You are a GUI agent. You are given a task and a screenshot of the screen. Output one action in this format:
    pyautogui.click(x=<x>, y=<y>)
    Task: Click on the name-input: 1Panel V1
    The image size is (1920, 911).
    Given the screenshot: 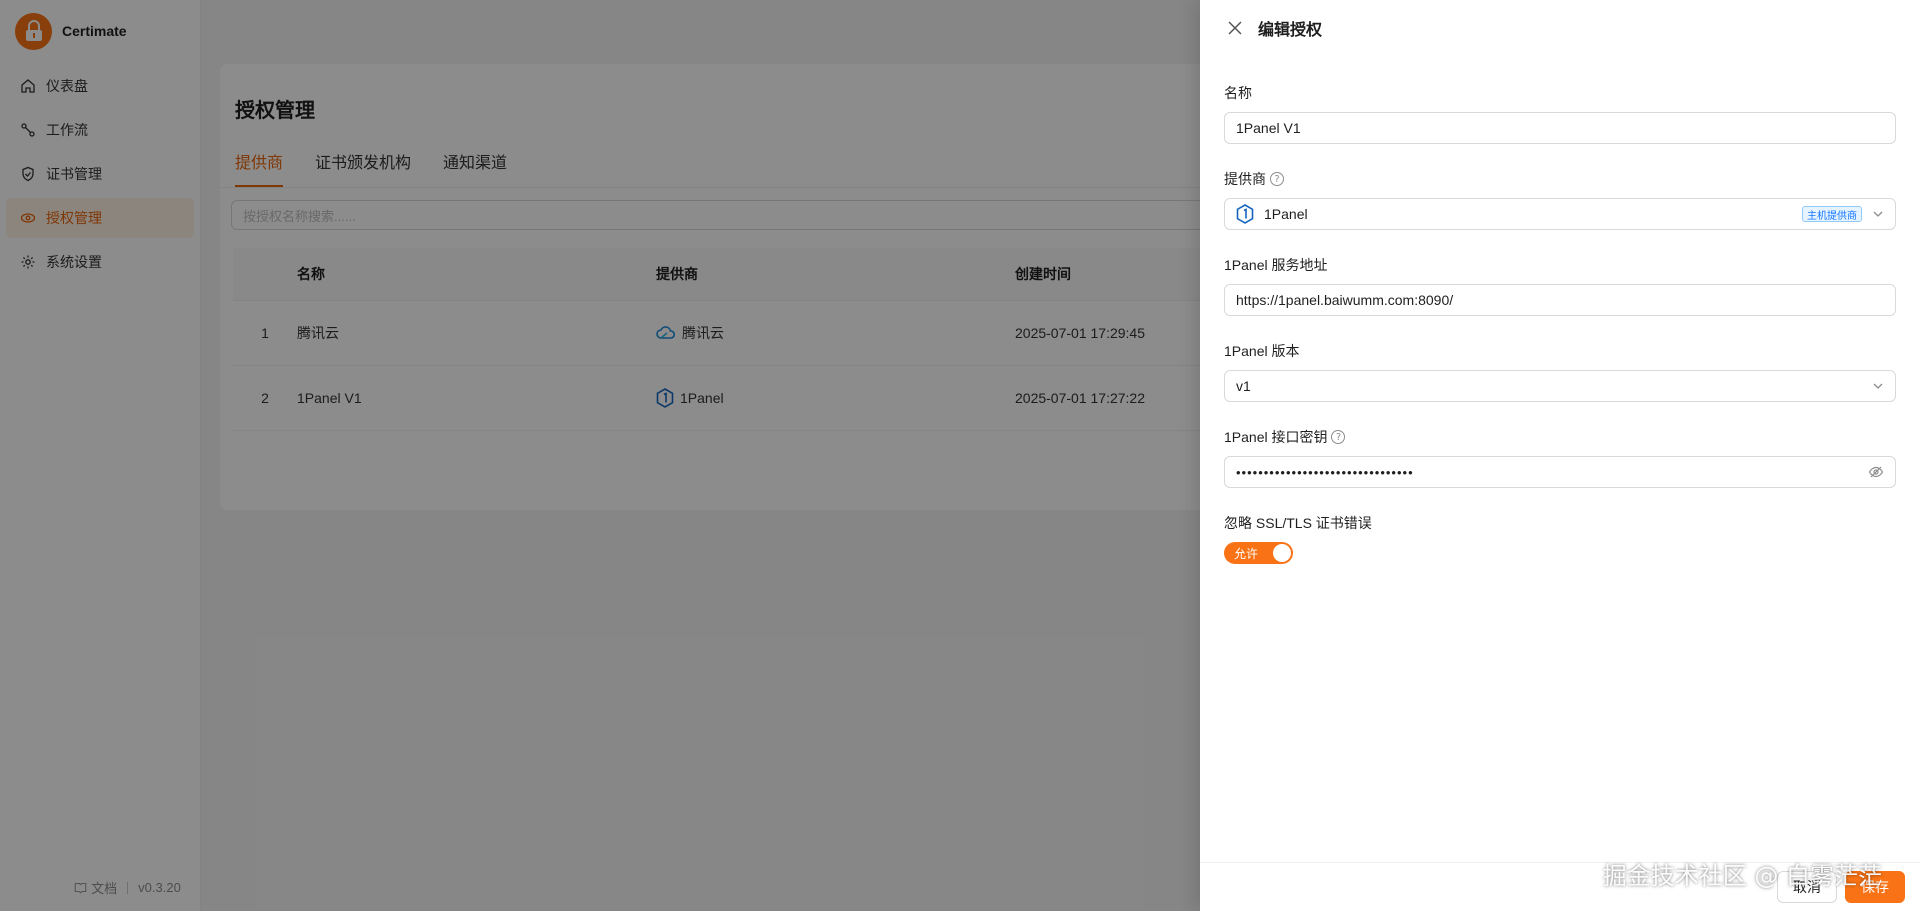 What is the action you would take?
    pyautogui.click(x=1560, y=128)
    